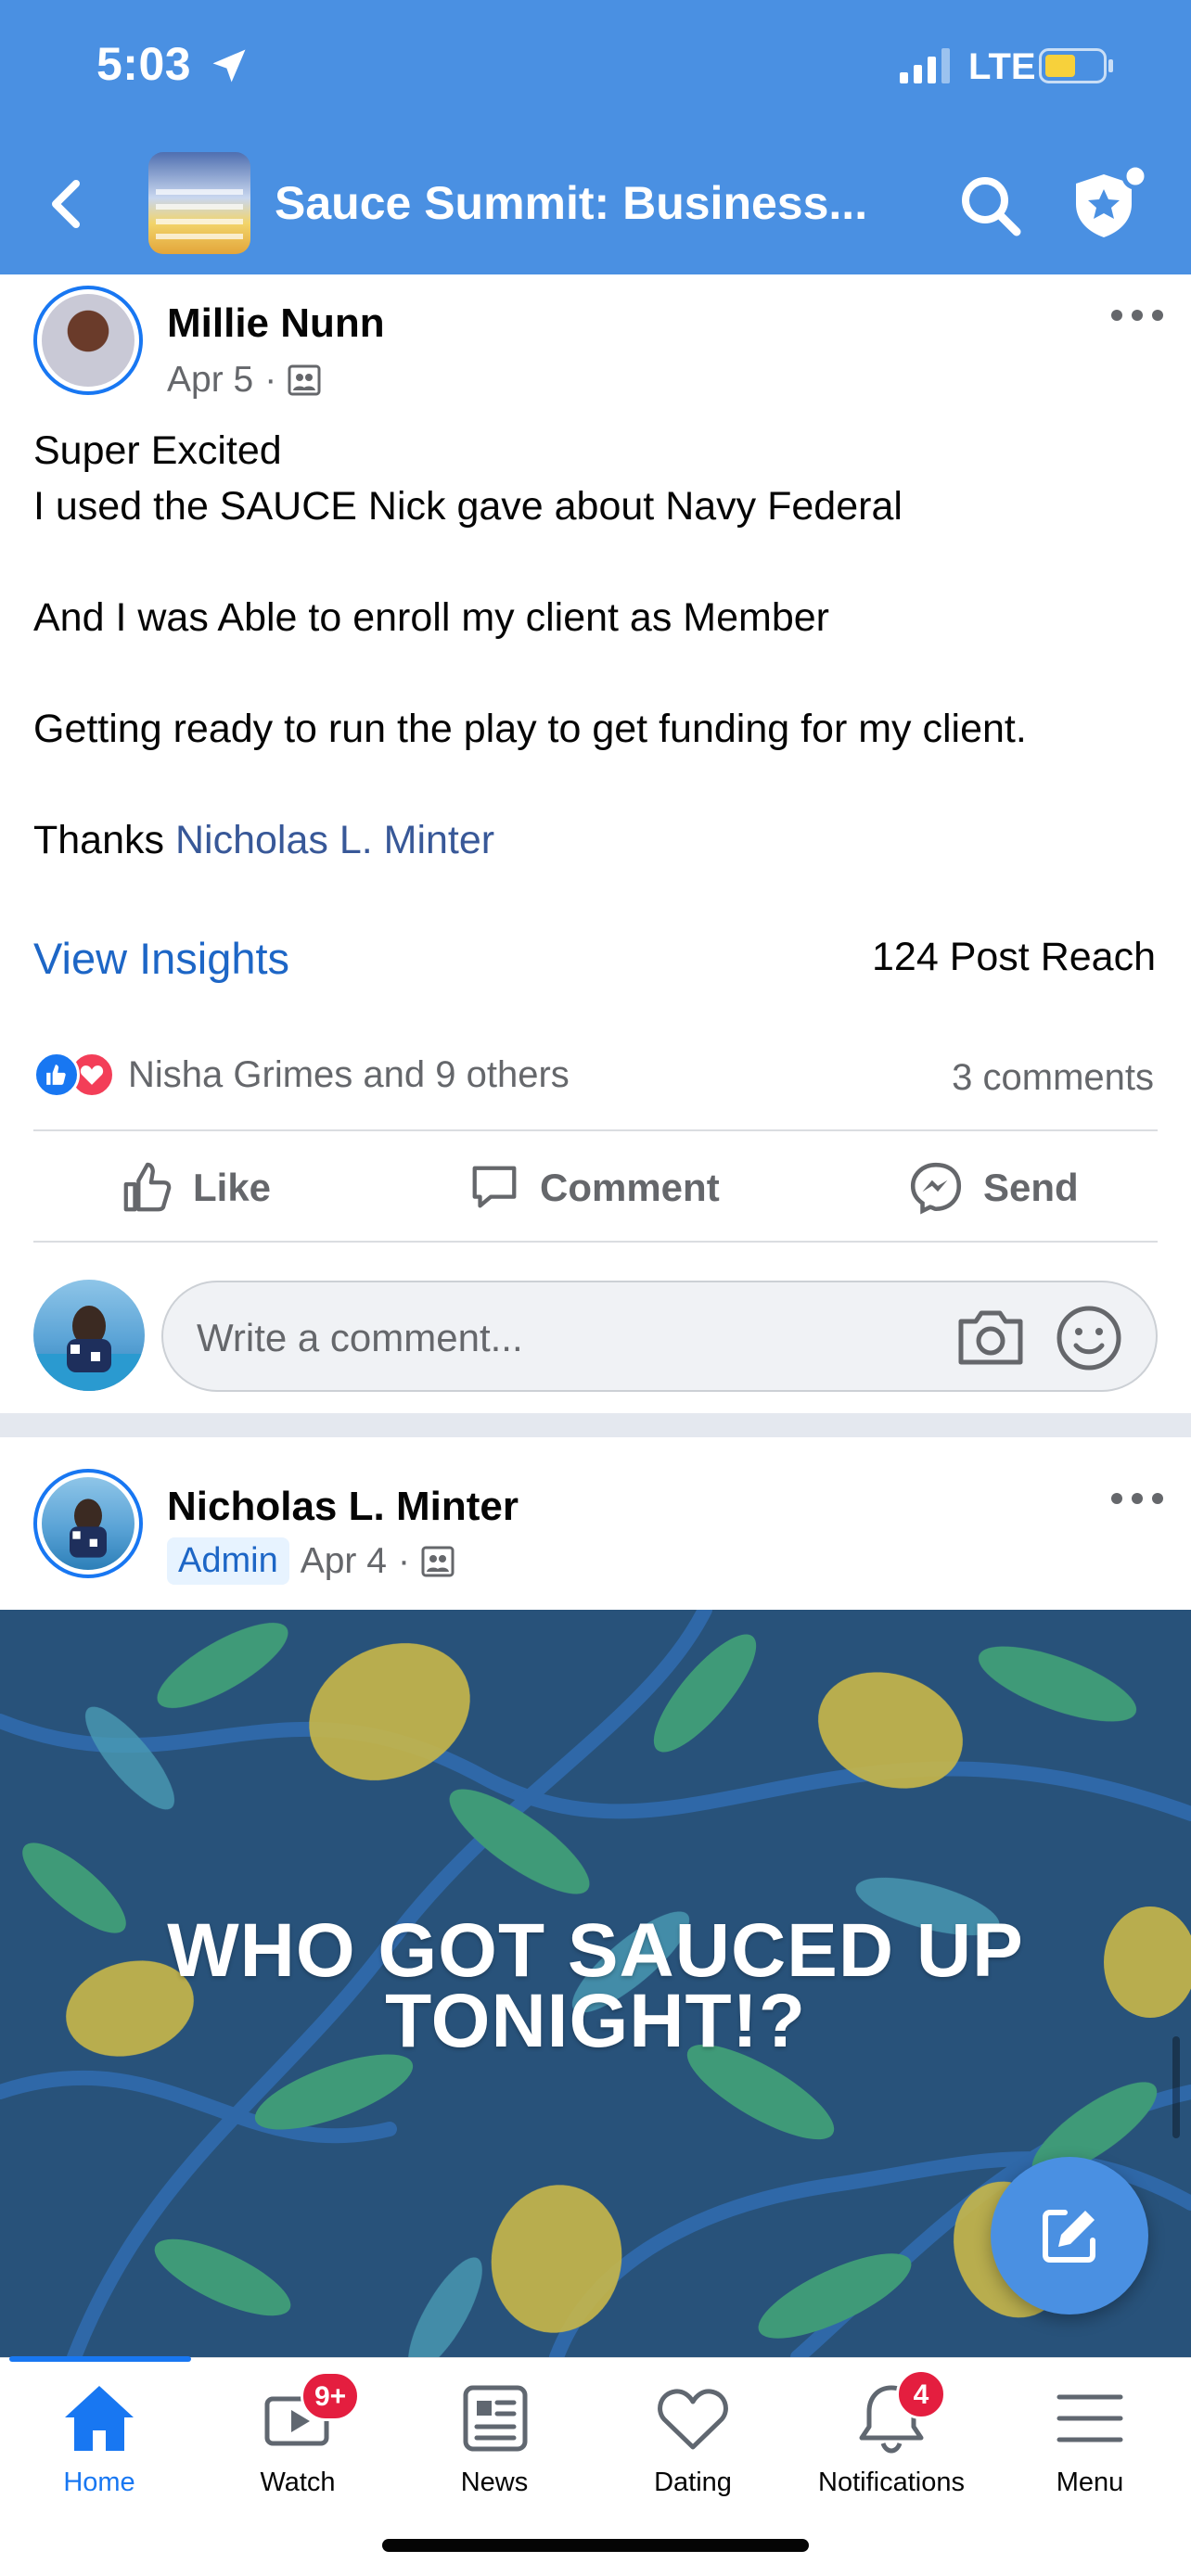  I want to click on chevron-left-icon, so click(66, 204).